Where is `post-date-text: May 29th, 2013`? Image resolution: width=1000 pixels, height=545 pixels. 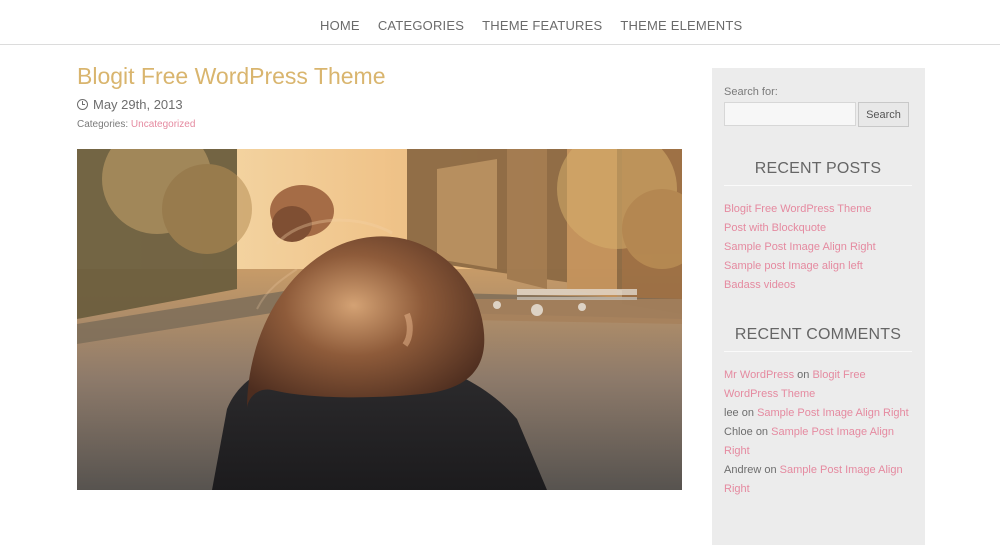
post-date-text: May 29th, 2013 is located at coordinates (138, 104).